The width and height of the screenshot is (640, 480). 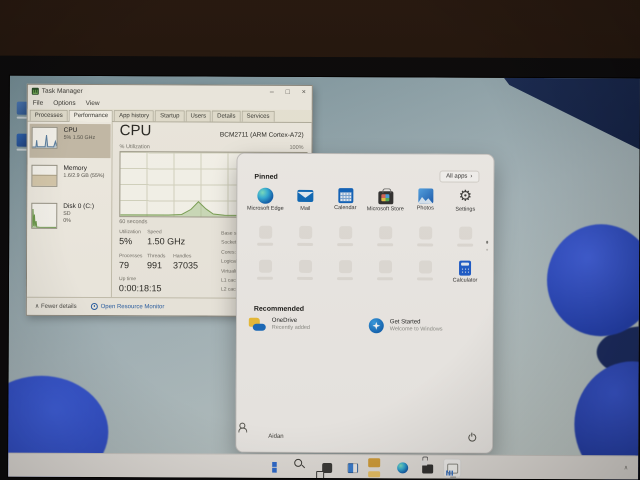 I want to click on tab-users: Users, so click(x=198, y=116).